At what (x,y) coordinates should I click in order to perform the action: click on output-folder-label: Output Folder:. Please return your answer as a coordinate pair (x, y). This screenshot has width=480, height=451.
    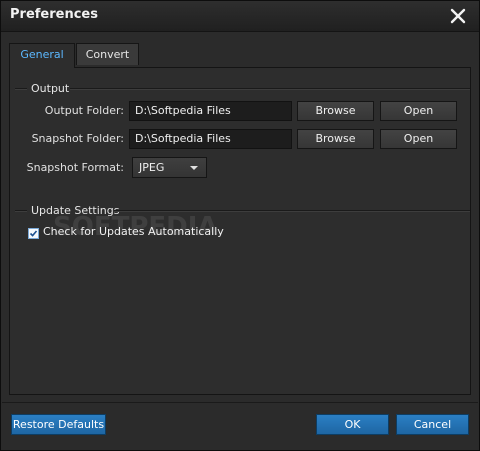
    Looking at the image, I should click on (84, 110).